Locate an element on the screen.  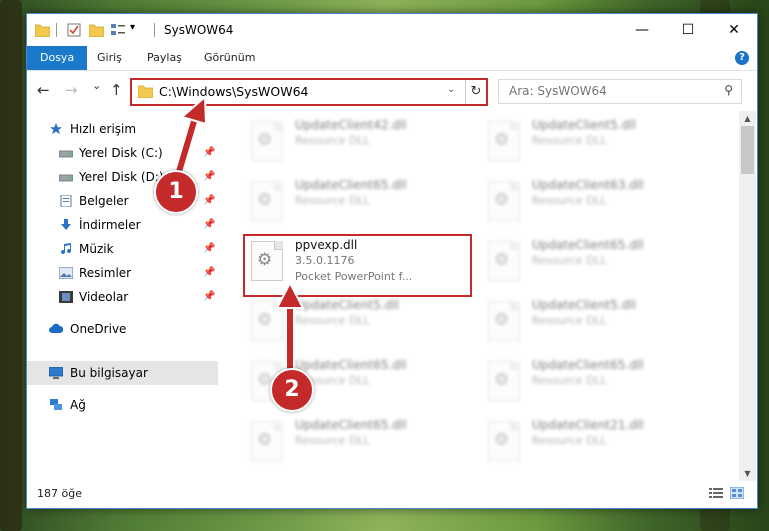
annotation-badge-1: 1 is located at coordinates (176, 192).